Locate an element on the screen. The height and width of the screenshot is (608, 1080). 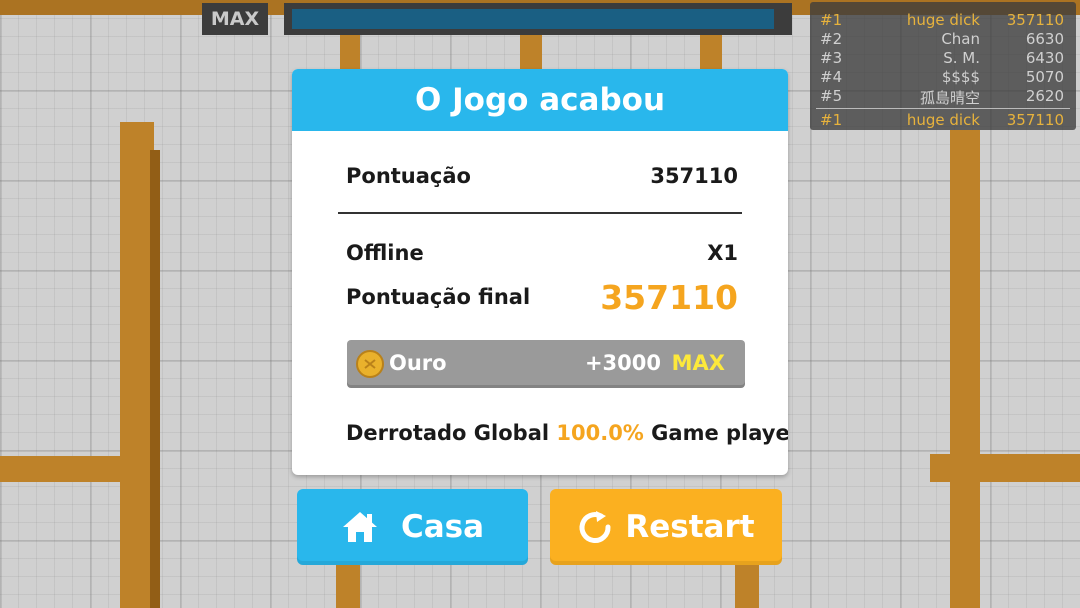
player-score: 6630 is located at coordinates (1044, 39).